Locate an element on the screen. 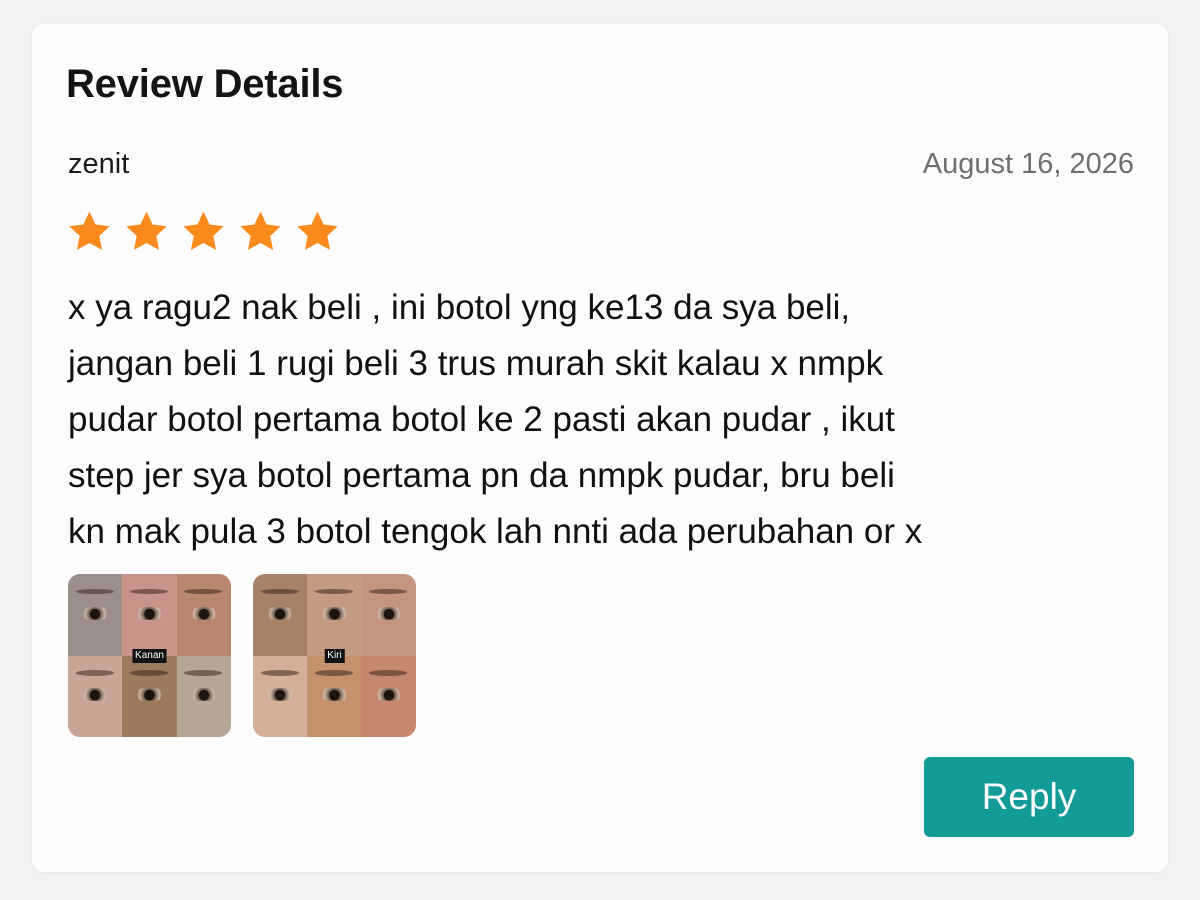  reply-button: Reply is located at coordinates (1029, 797).